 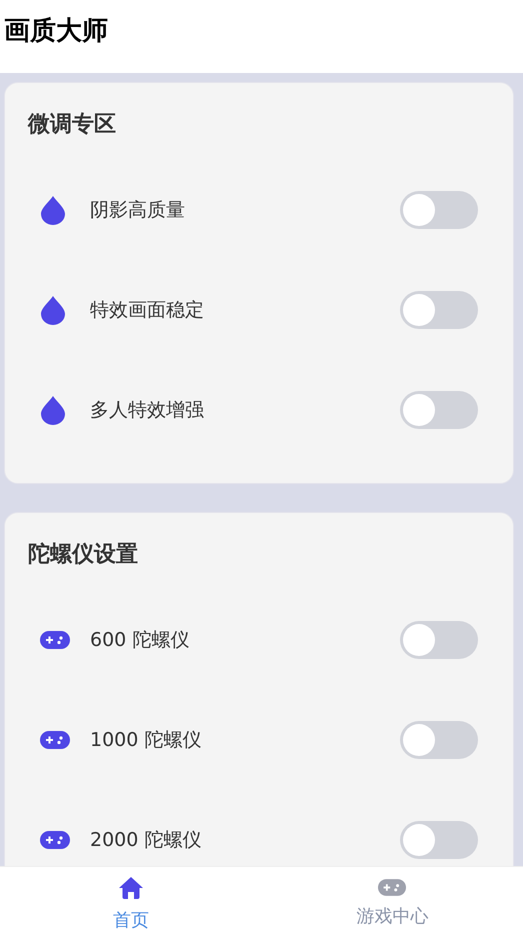 I want to click on tab-item: 游戏中心, so click(x=392, y=906).